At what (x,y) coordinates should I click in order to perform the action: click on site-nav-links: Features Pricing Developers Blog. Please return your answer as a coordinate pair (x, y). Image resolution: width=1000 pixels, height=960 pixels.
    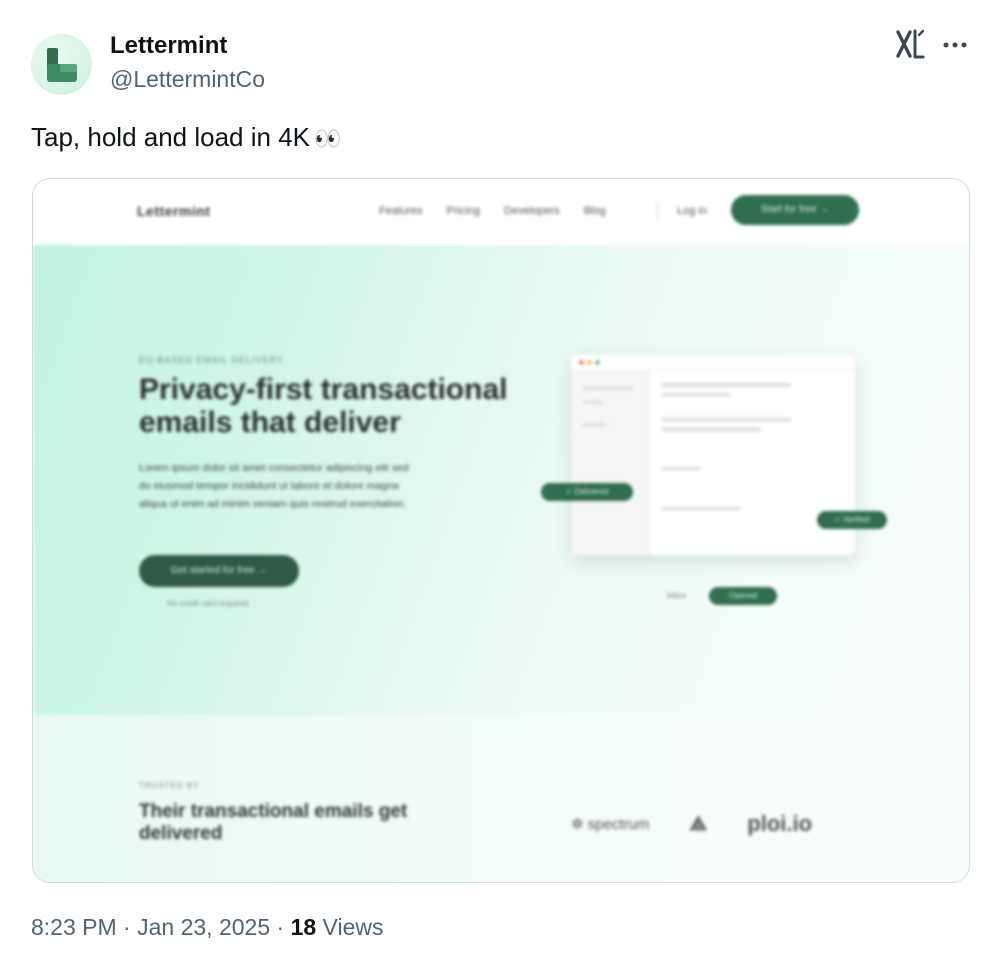
    Looking at the image, I should click on (492, 211).